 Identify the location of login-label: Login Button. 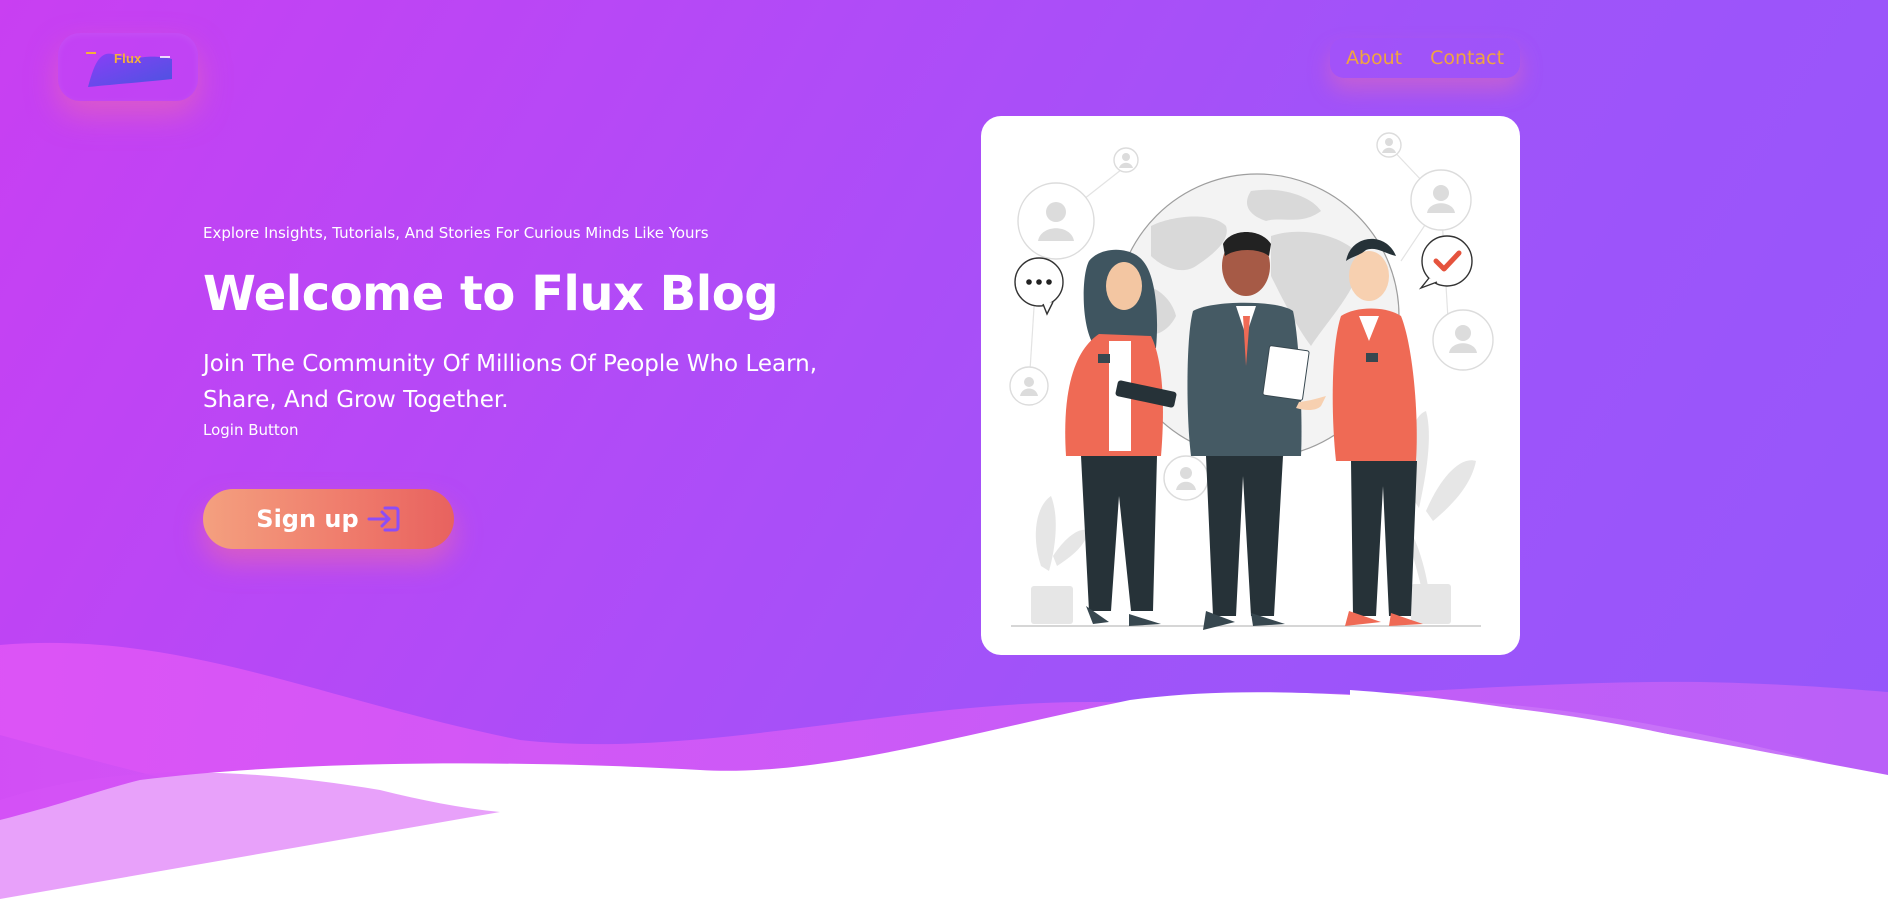
(251, 430).